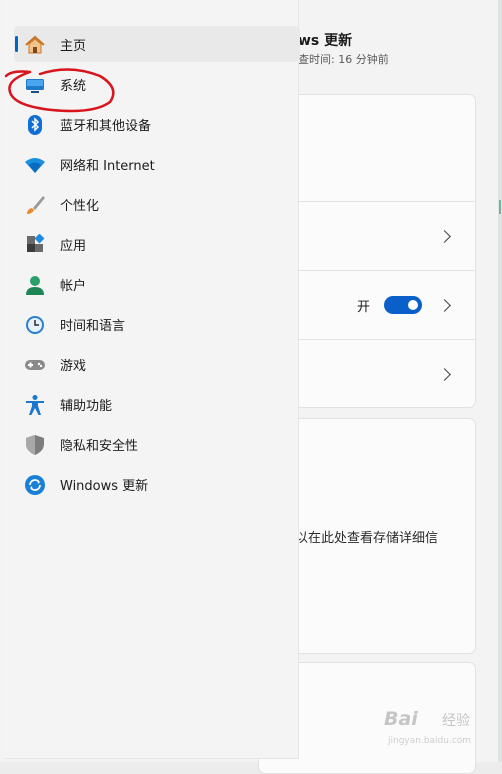  Describe the element at coordinates (35, 45) in the screenshot. I see `home-icon` at that location.